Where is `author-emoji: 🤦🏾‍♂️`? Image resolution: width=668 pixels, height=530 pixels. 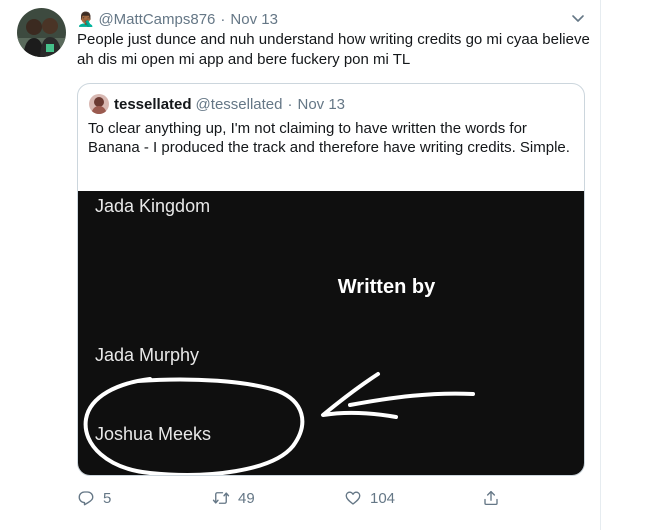 author-emoji: 🤦🏾‍♂️ is located at coordinates (86, 18).